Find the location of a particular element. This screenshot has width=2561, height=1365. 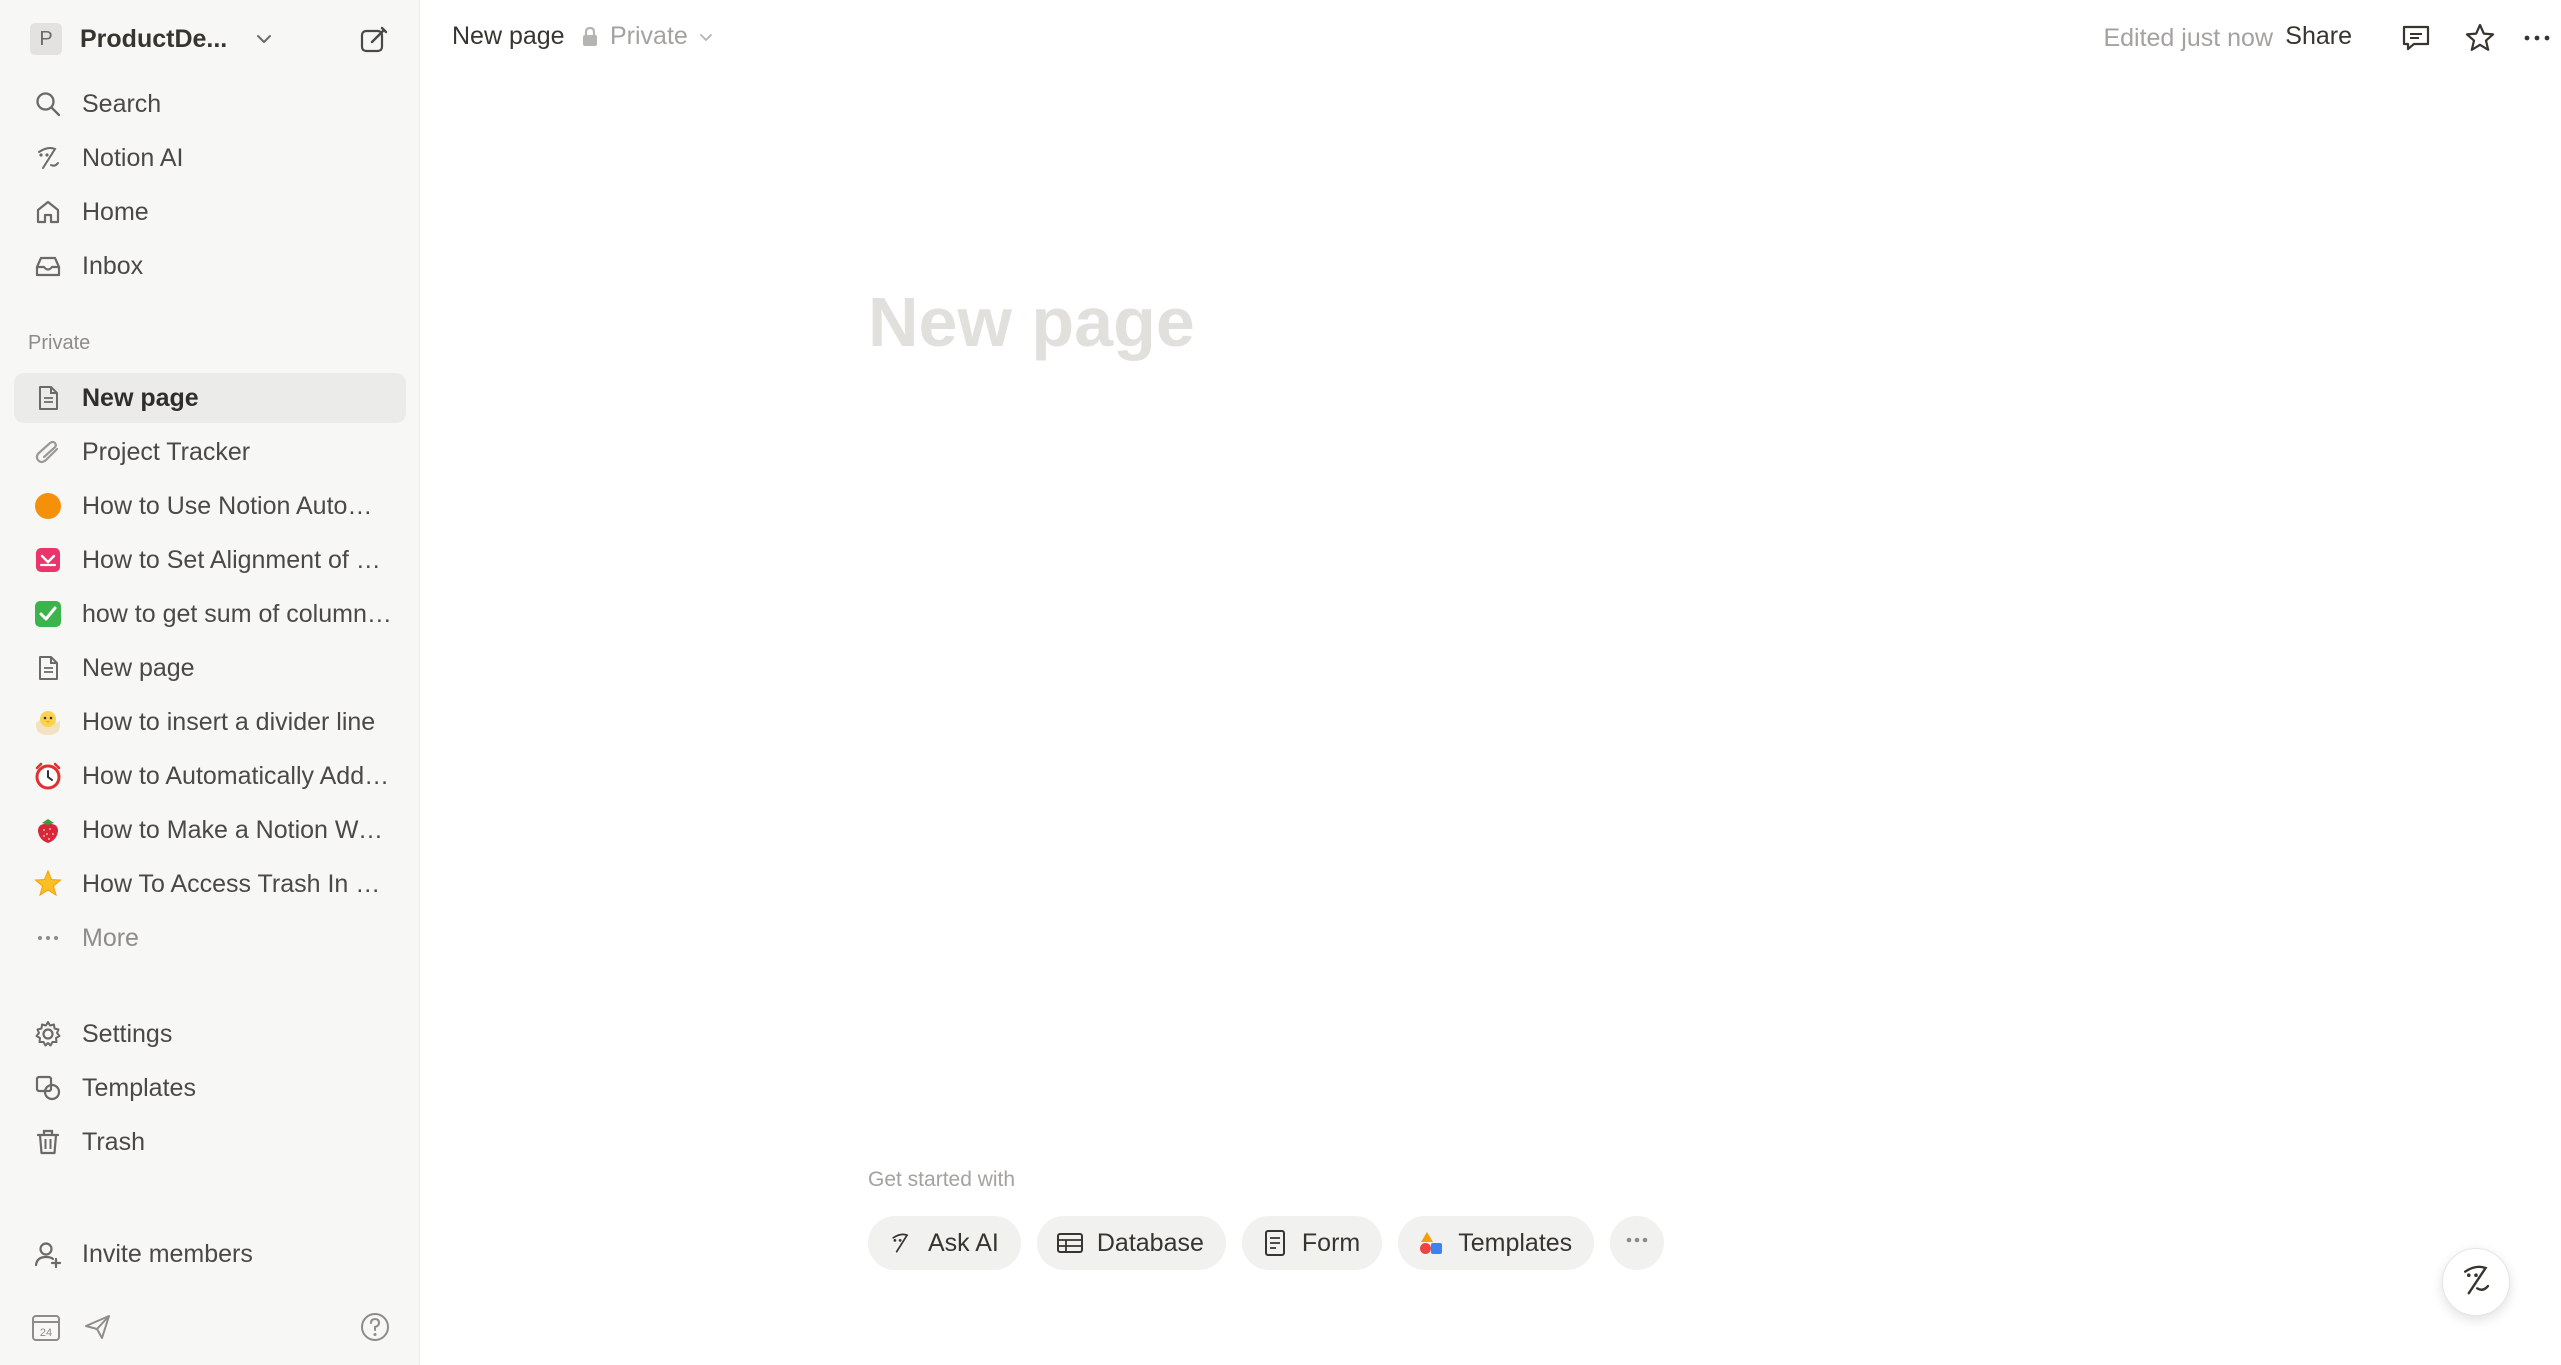

new-page-compose-icon is located at coordinates (374, 40).